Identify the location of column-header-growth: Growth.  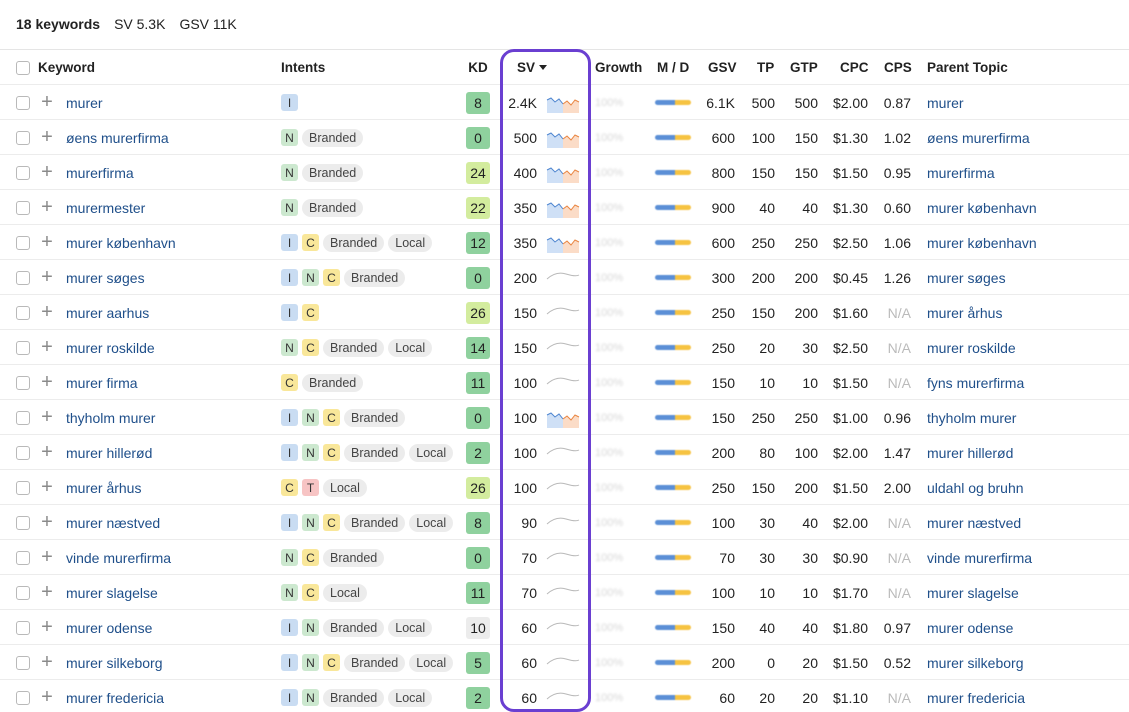
(621, 67).